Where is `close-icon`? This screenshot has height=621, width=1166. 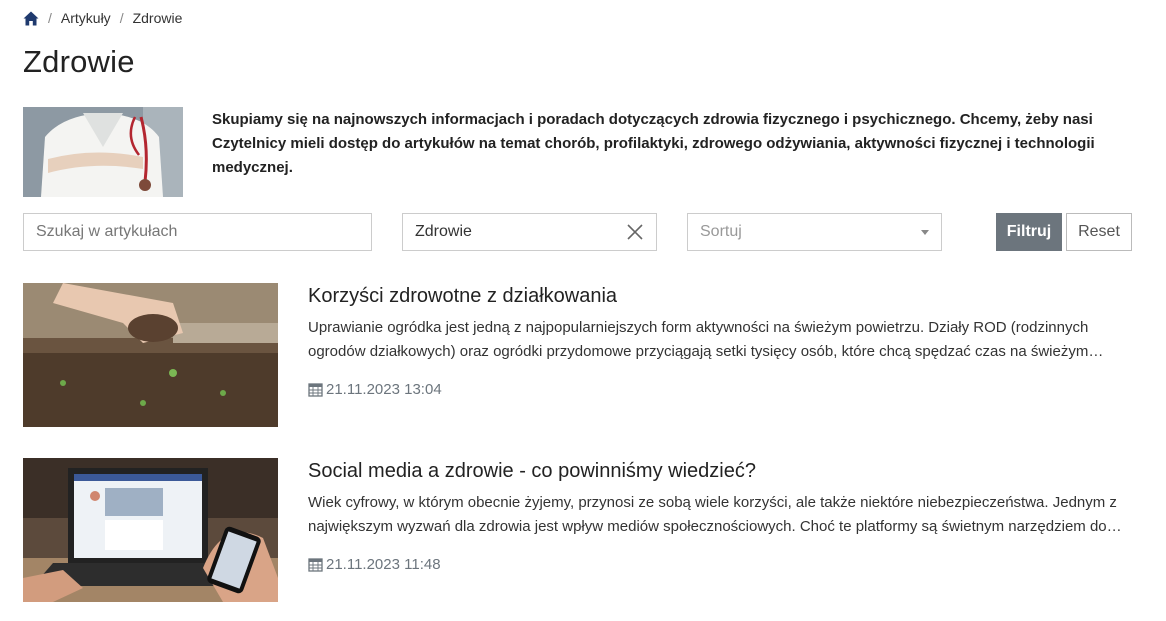 close-icon is located at coordinates (635, 232).